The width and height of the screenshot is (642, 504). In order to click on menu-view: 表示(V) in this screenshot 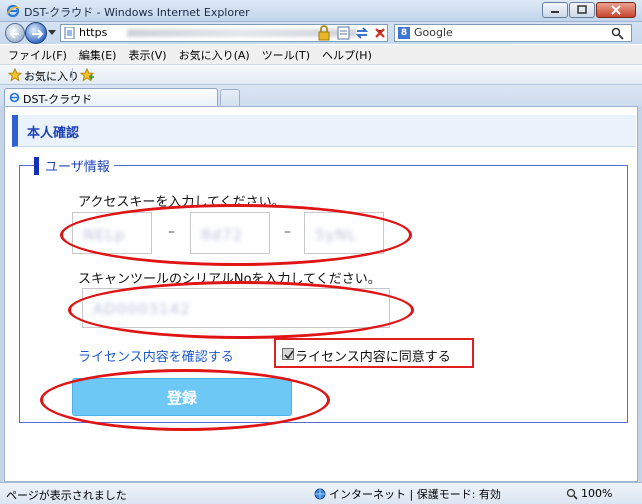, I will do `click(147, 55)`.